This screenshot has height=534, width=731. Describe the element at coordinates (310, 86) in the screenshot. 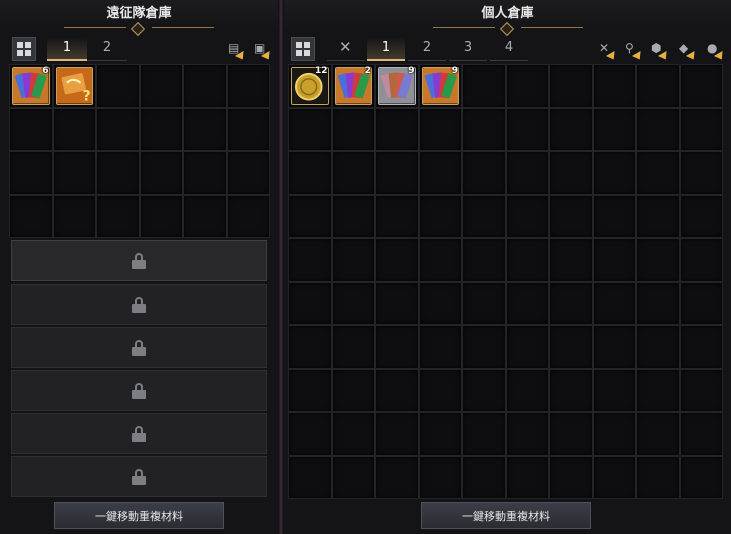

I see `inventory-slot: 12` at that location.